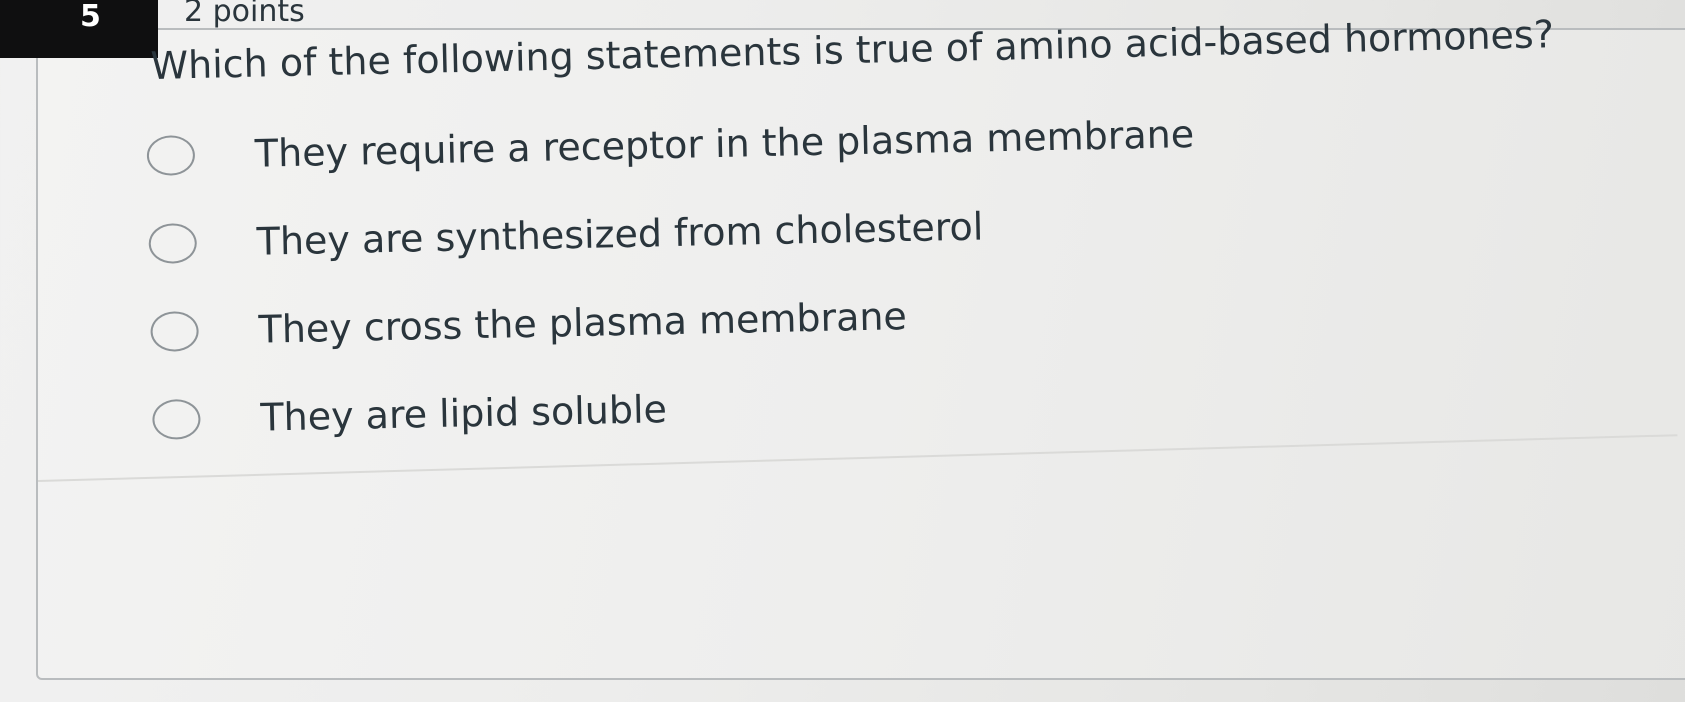  Describe the element at coordinates (463, 413) in the screenshot. I see `answer-label: They are lipid soluble` at that location.